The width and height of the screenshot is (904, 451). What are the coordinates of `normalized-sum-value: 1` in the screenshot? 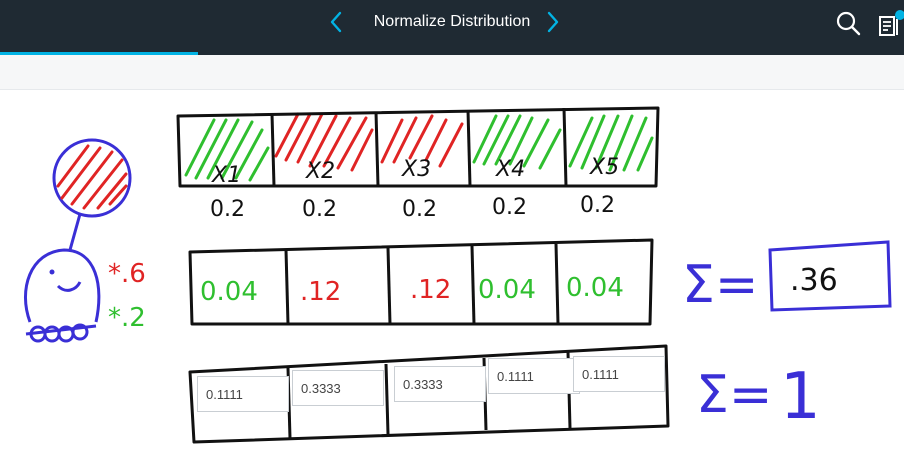 It's located at (800, 397).